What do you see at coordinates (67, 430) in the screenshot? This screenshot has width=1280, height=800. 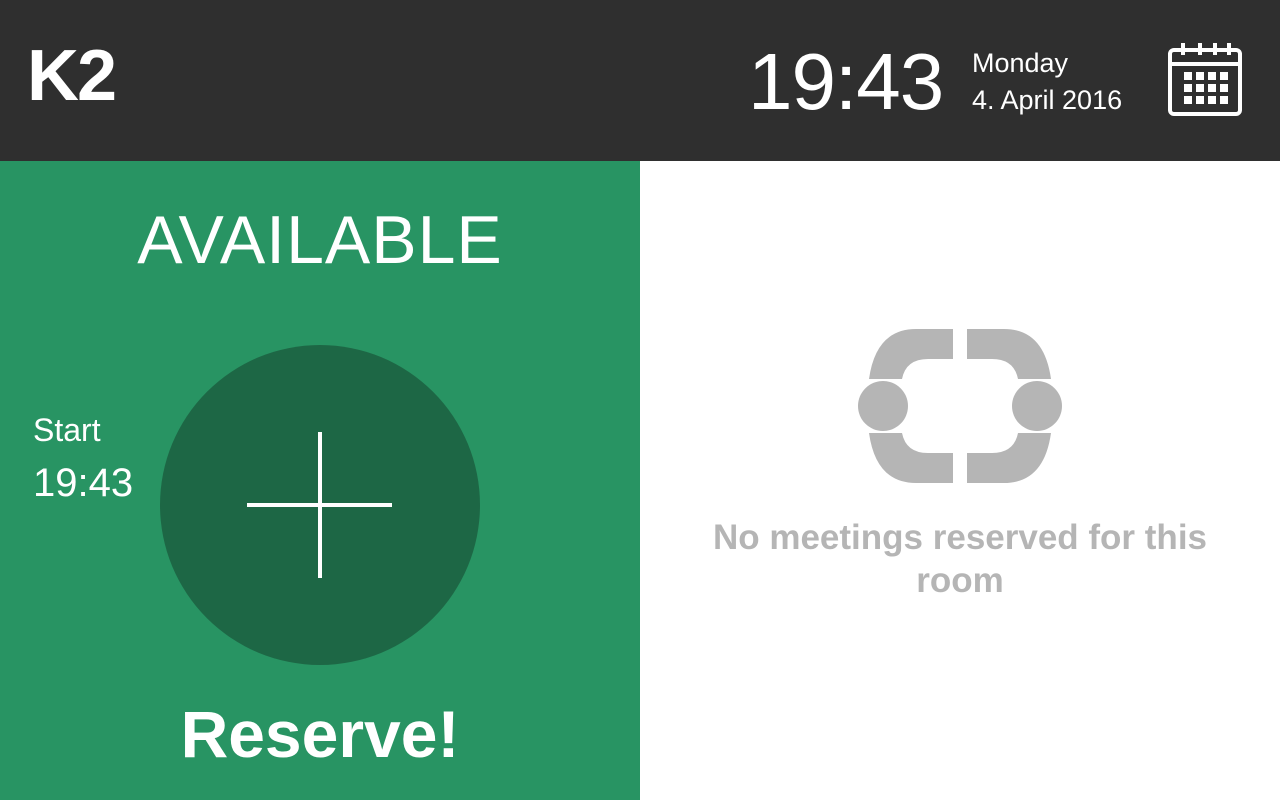 I see `start-label: Start` at bounding box center [67, 430].